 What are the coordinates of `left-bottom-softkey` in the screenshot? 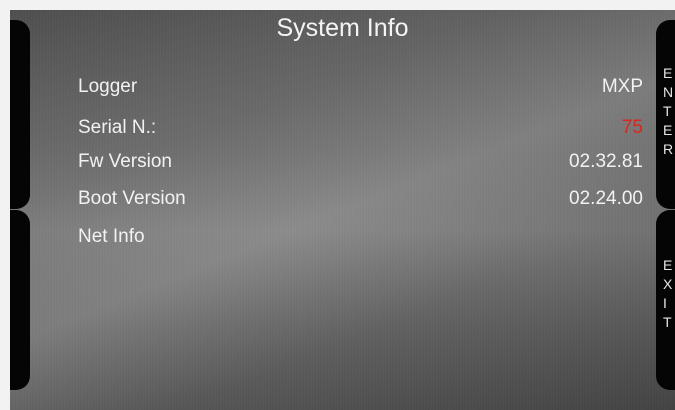 It's located at (20, 300).